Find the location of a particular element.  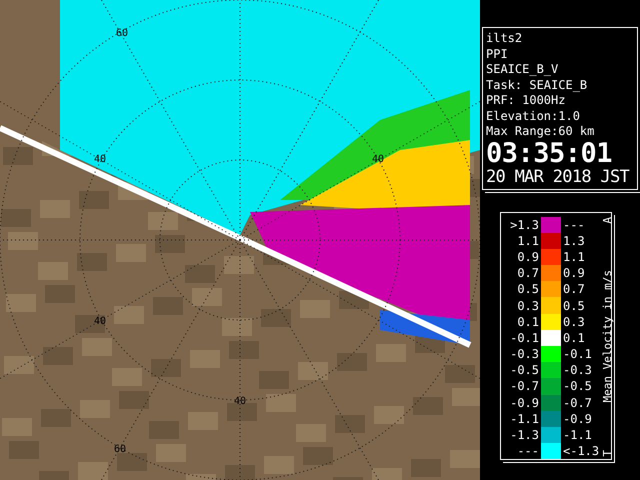

time-text: 03:35:01 is located at coordinates (550, 154).